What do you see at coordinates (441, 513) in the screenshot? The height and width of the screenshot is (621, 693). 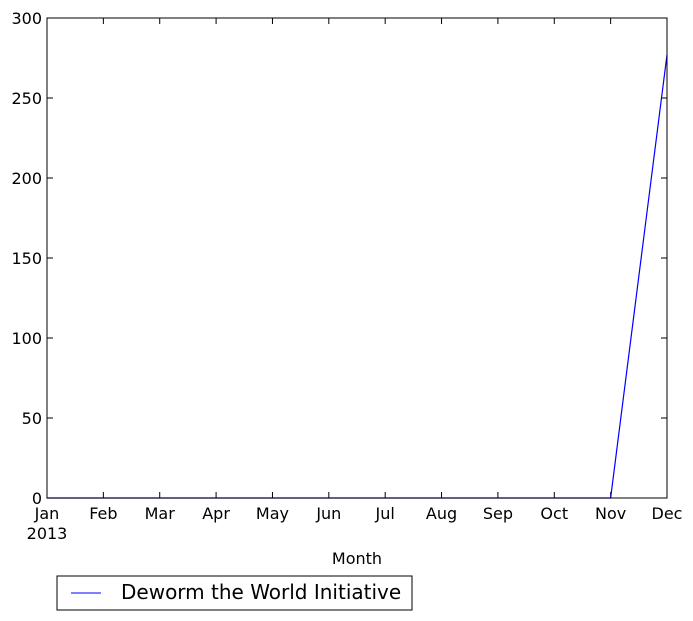 I see `x-tick-label: Aug` at bounding box center [441, 513].